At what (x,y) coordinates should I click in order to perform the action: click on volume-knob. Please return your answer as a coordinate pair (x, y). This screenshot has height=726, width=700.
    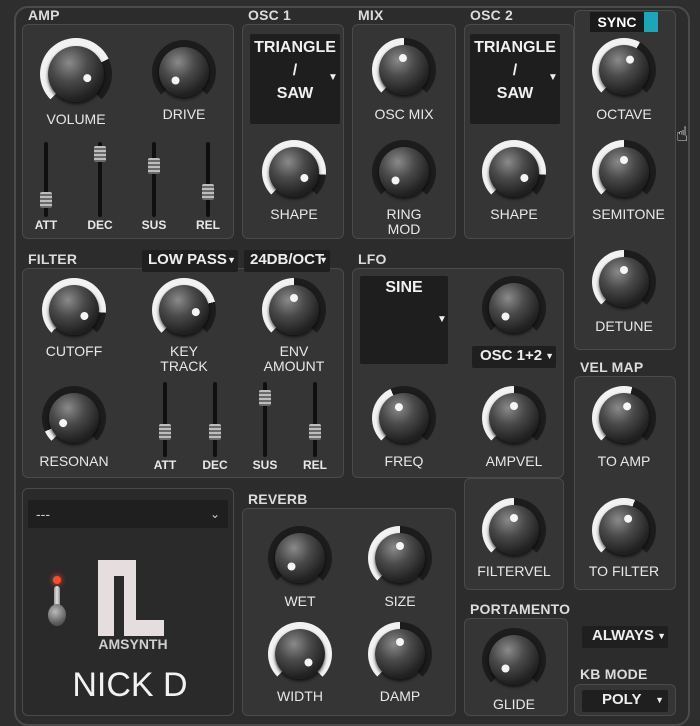
    Looking at the image, I should click on (76, 74).